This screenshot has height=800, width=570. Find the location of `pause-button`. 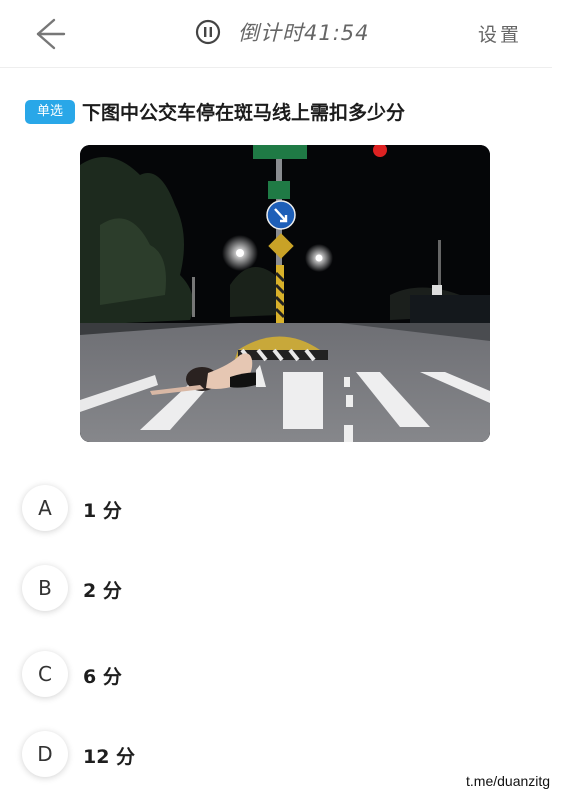

pause-button is located at coordinates (208, 32).